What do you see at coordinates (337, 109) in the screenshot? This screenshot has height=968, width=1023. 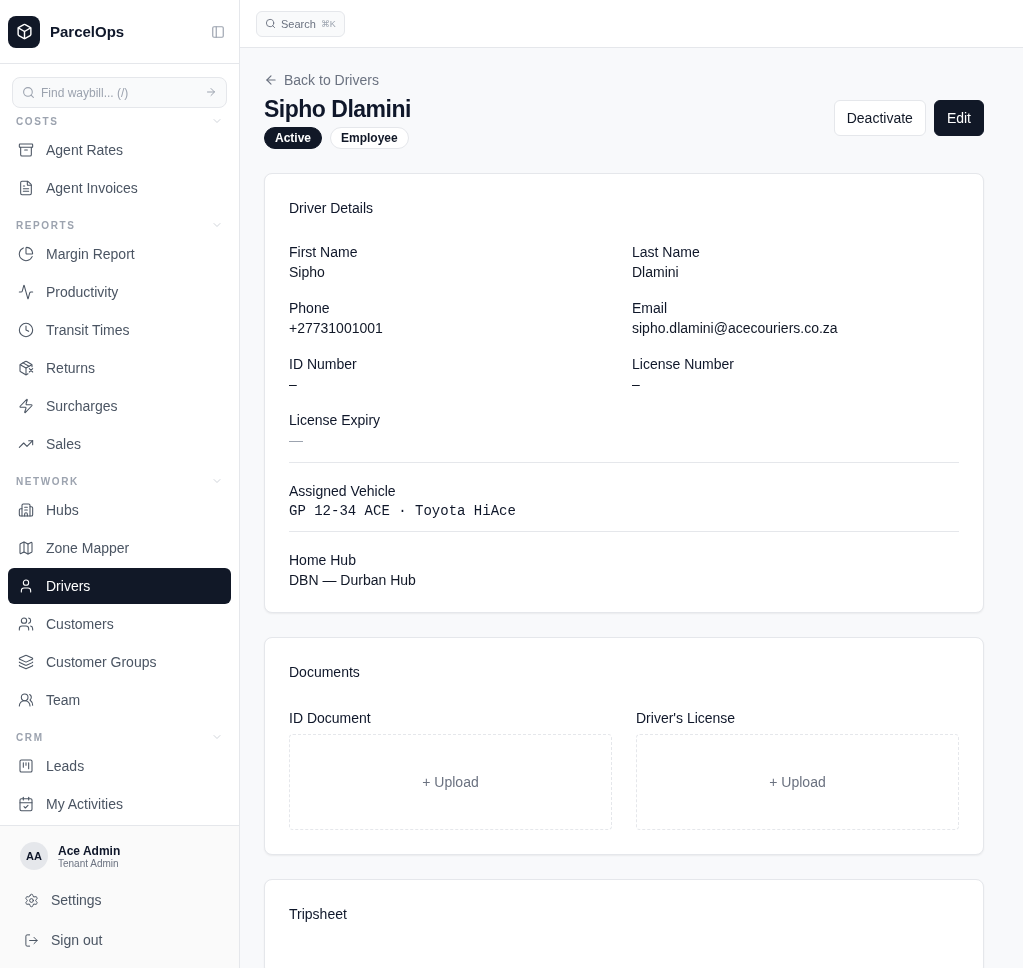 I see `page-title: Sipho Dlamini` at bounding box center [337, 109].